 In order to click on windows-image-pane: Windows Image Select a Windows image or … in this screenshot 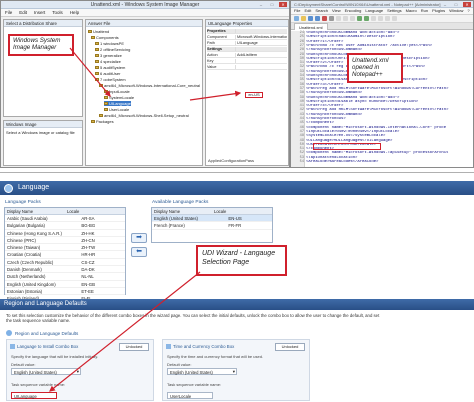, I will do `click(43, 143)`.